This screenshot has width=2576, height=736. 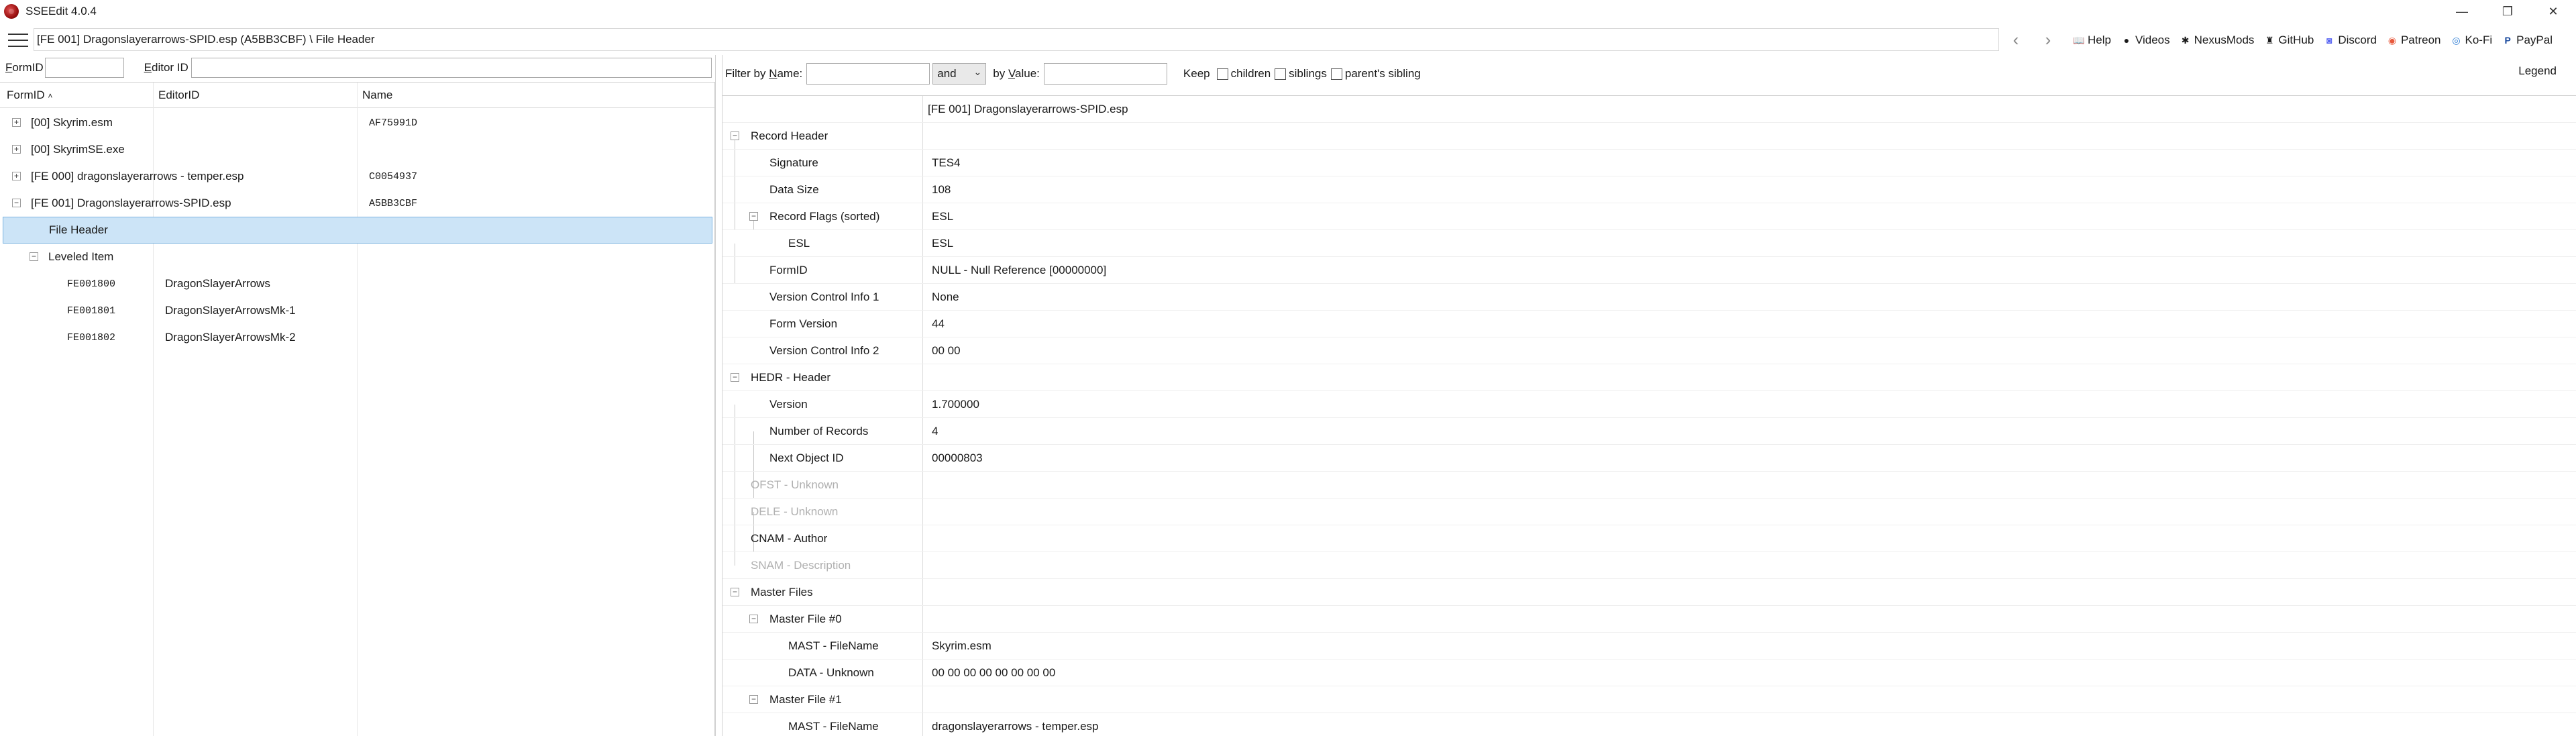 What do you see at coordinates (137, 176) in the screenshot?
I see `tree-row-label: [FE 000] dragonslayerarrows - temper.esp` at bounding box center [137, 176].